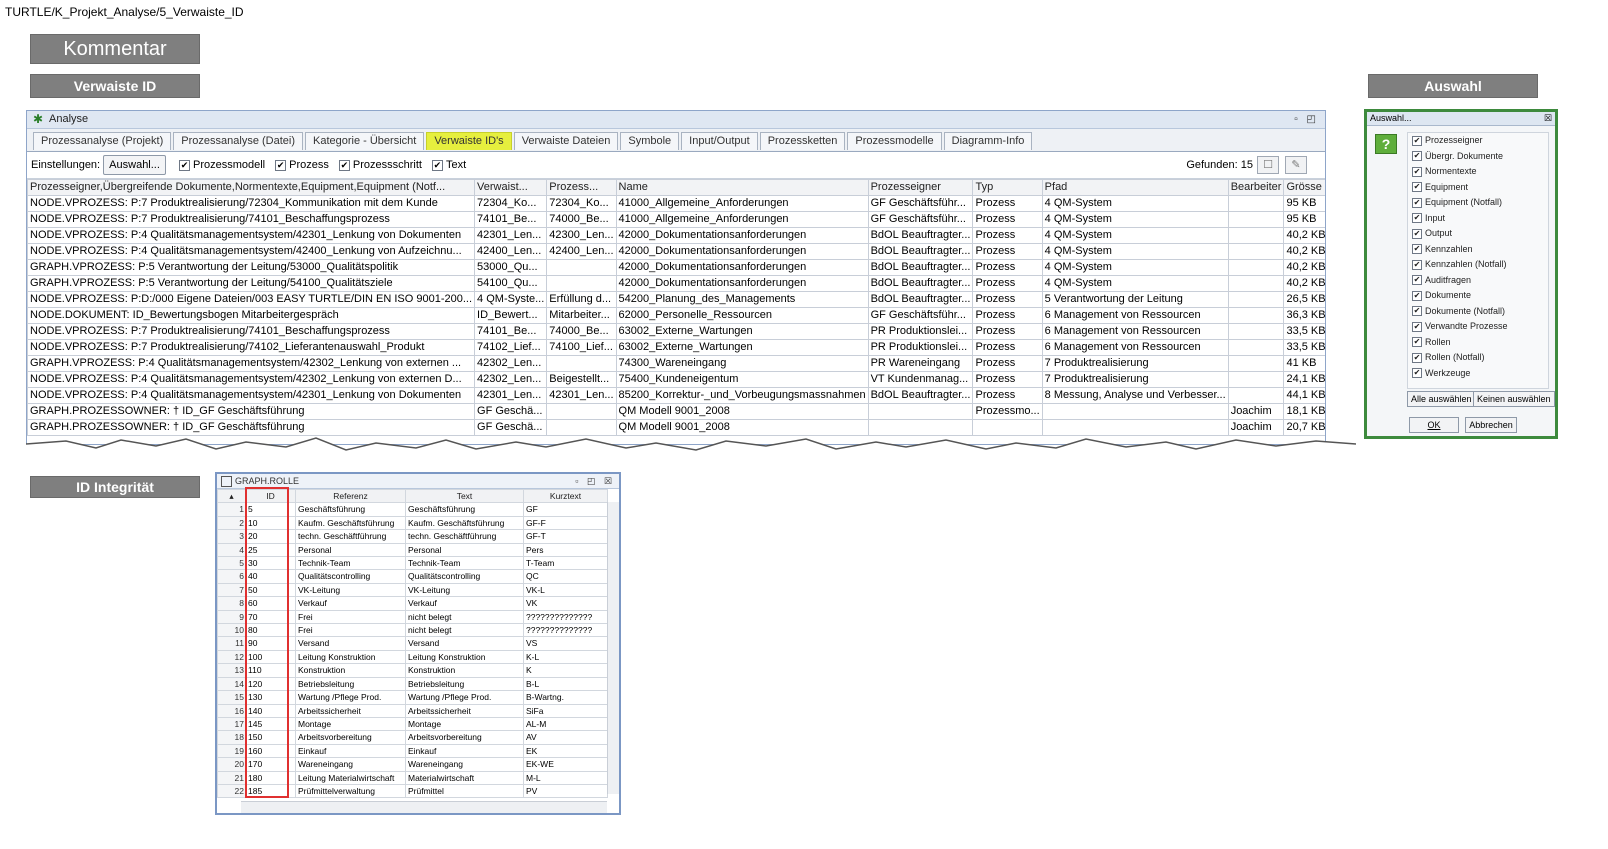  Describe the element at coordinates (1478, 188) in the screenshot. I see `auswahl-option: ✔ Equipment` at that location.